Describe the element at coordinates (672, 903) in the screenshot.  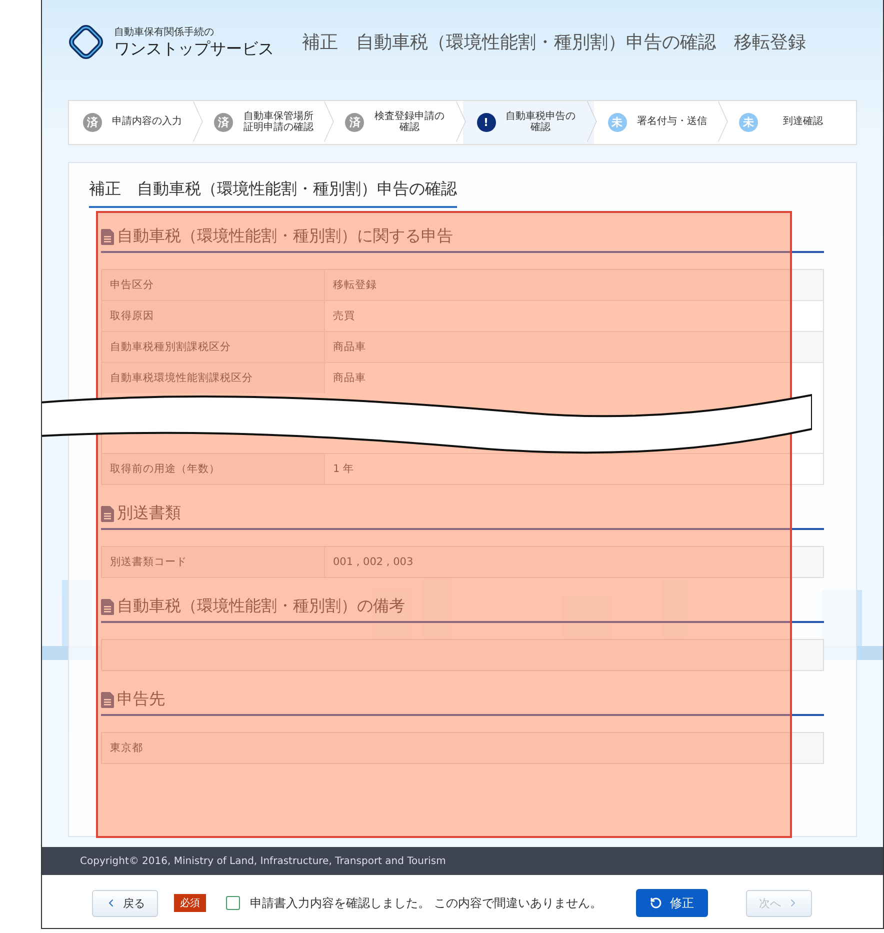
I see `fix-button: 修正` at that location.